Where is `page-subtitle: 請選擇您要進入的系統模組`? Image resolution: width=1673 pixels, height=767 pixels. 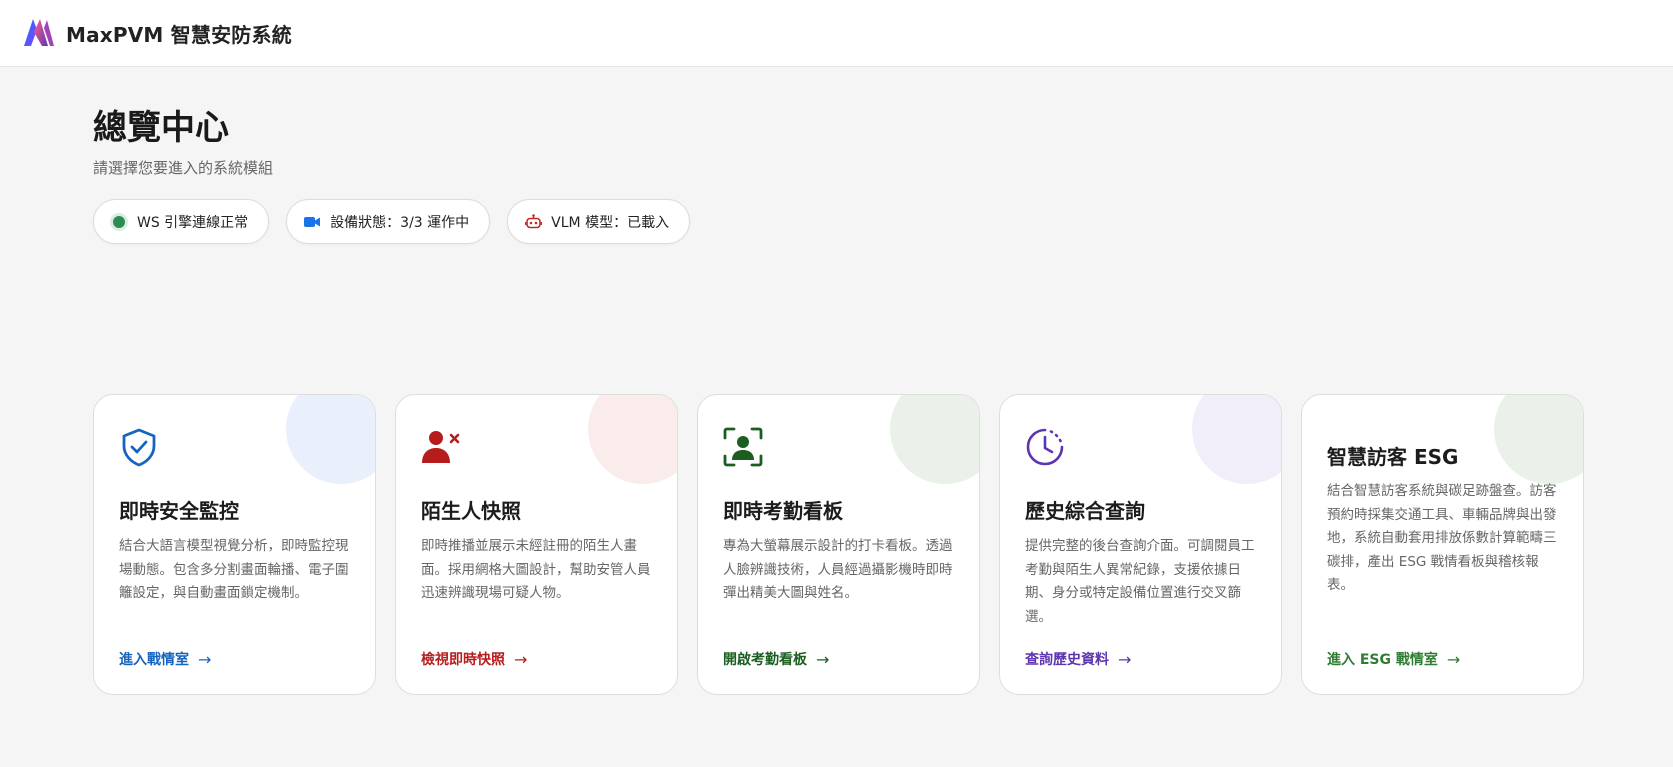 page-subtitle: 請選擇您要進入的系統模組 is located at coordinates (183, 168).